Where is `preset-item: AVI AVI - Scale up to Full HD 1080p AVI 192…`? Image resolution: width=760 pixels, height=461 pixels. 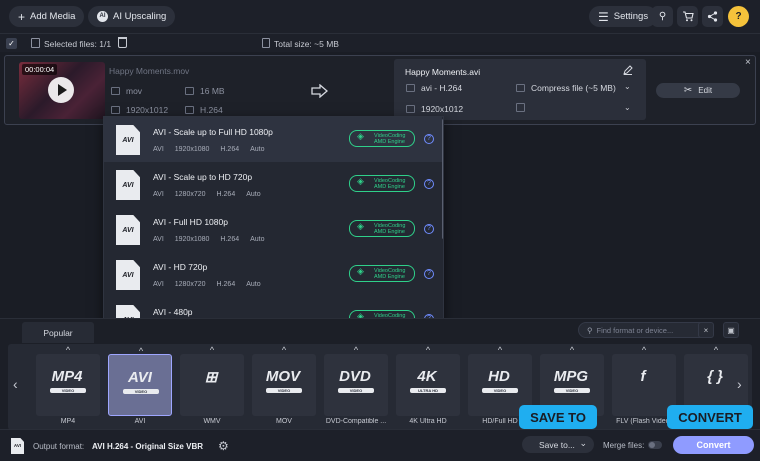 preset-item: AVI AVI - Scale up to Full HD 1080p AVI 192… is located at coordinates (273, 139).